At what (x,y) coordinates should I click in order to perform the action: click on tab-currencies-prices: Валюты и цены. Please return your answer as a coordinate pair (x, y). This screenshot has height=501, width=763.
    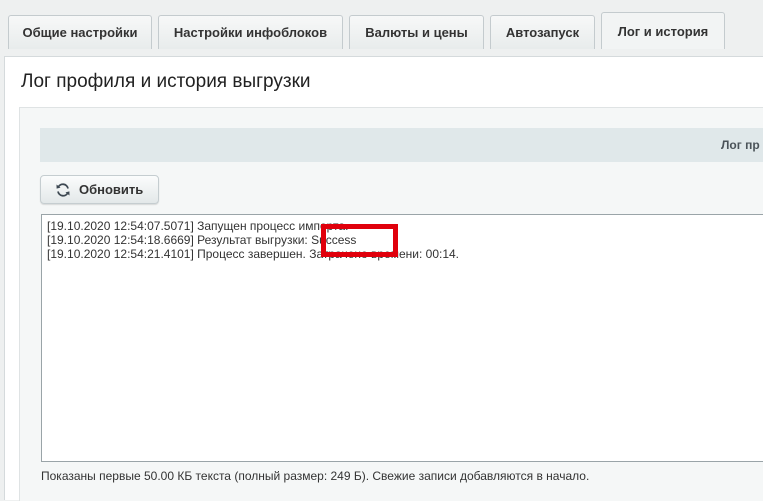
    Looking at the image, I should click on (416, 32).